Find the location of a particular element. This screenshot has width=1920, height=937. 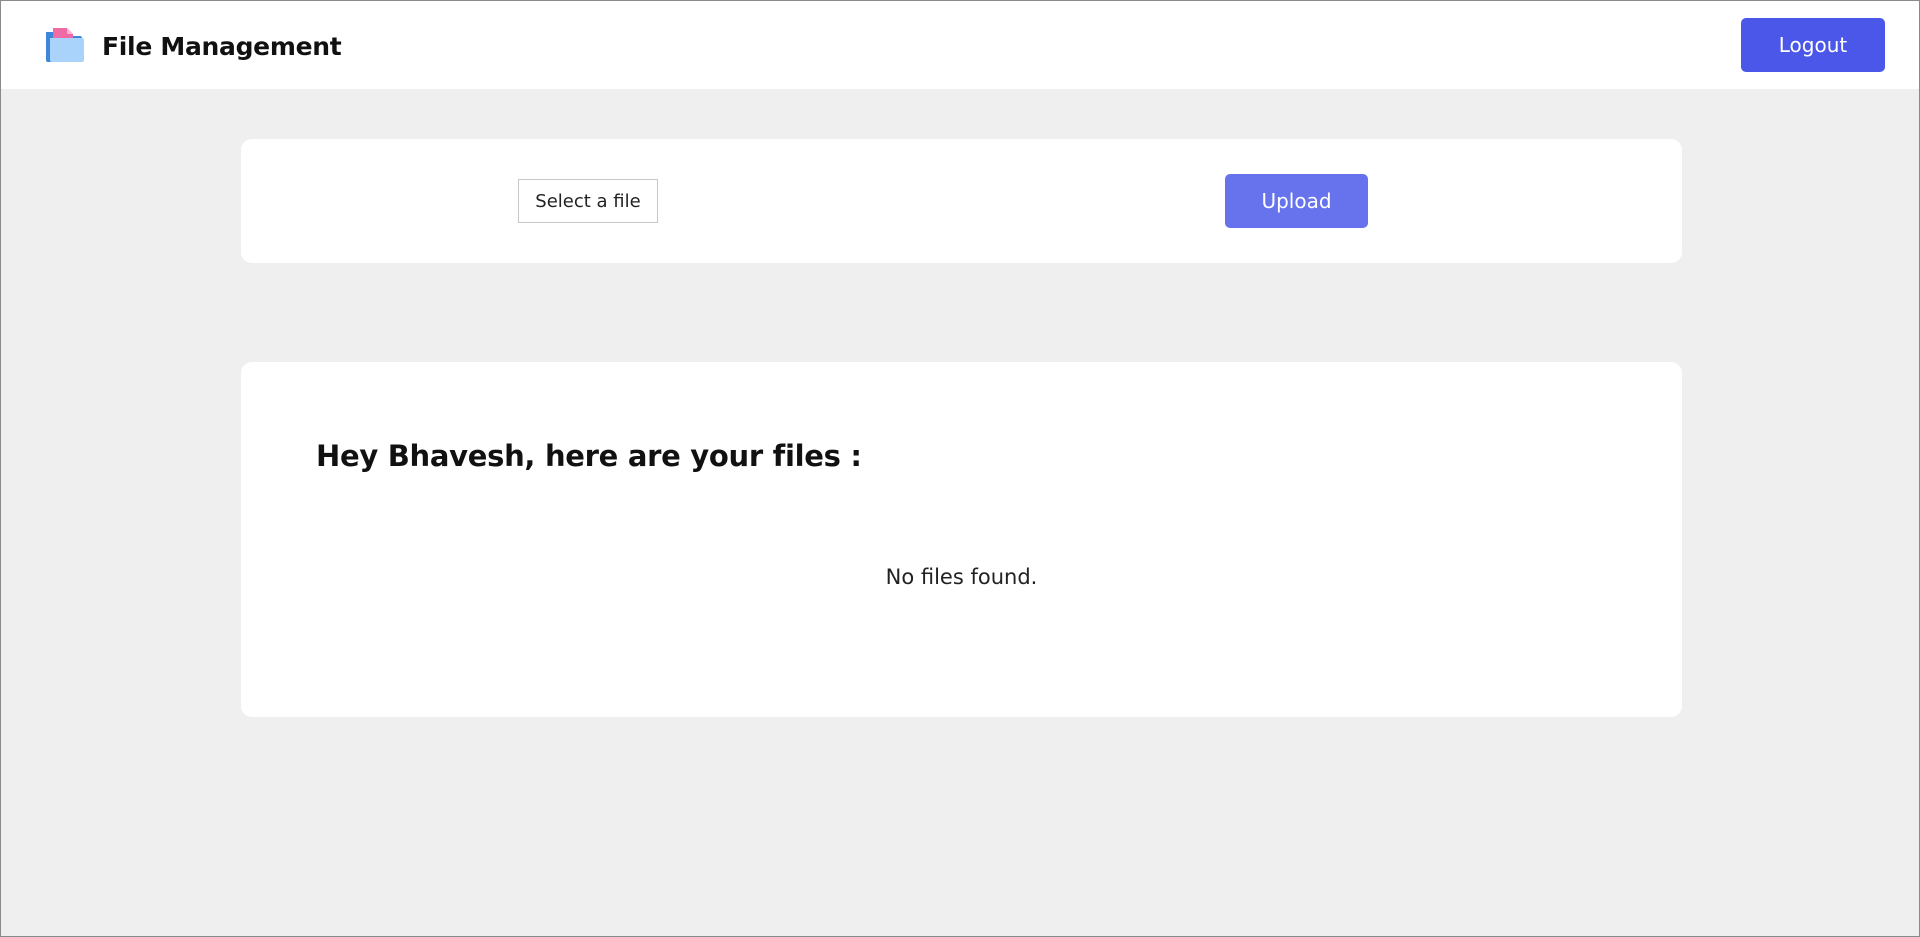

logout-button: Logout is located at coordinates (1813, 45).